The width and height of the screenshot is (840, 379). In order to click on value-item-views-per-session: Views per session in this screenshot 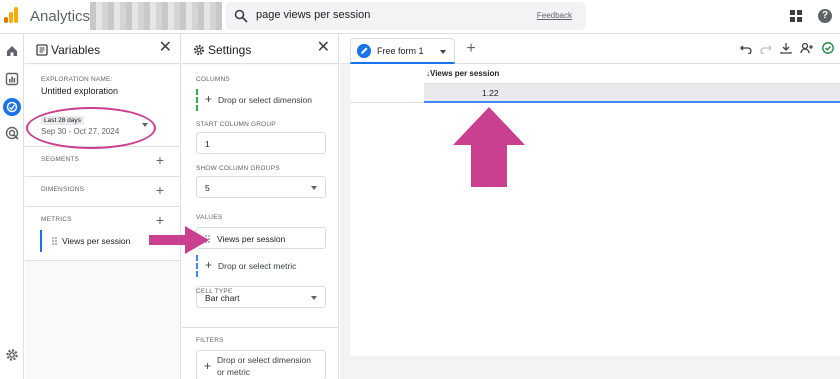, I will do `click(261, 238)`.